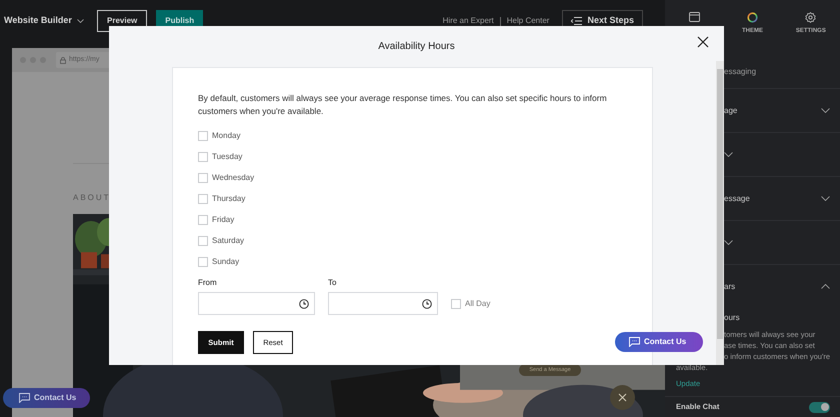 Image resolution: width=840 pixels, height=417 pixels. I want to click on subsection-title: ours, so click(732, 317).